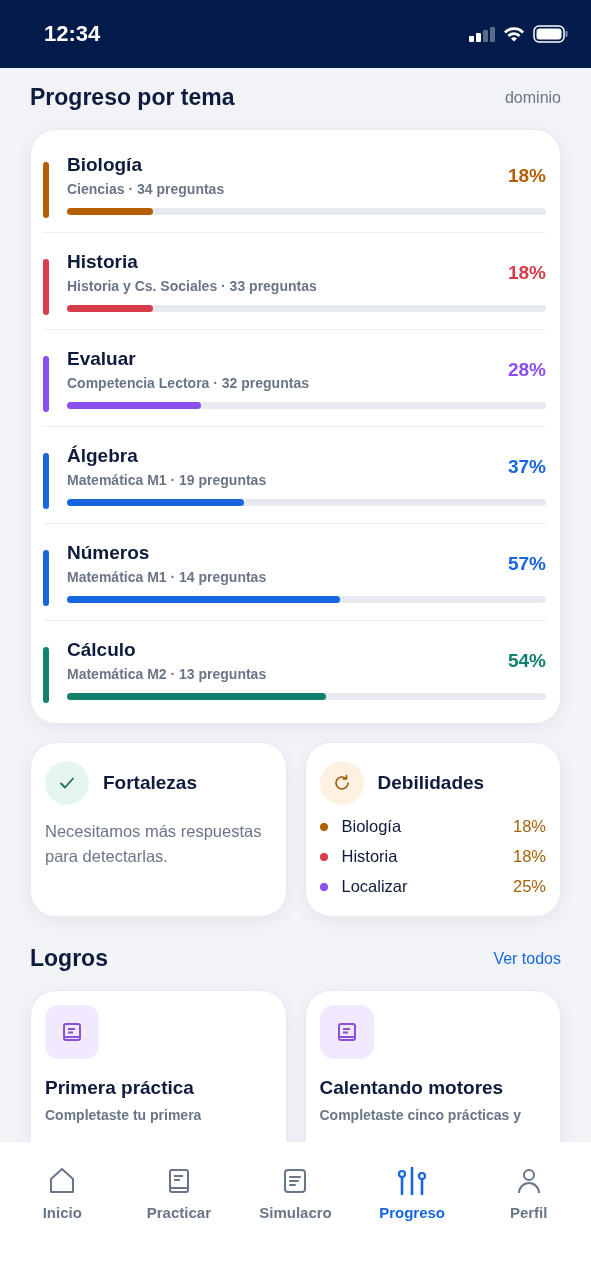 Image resolution: width=591 pixels, height=1280 pixels. I want to click on card-title: Fortalezas, so click(150, 783).